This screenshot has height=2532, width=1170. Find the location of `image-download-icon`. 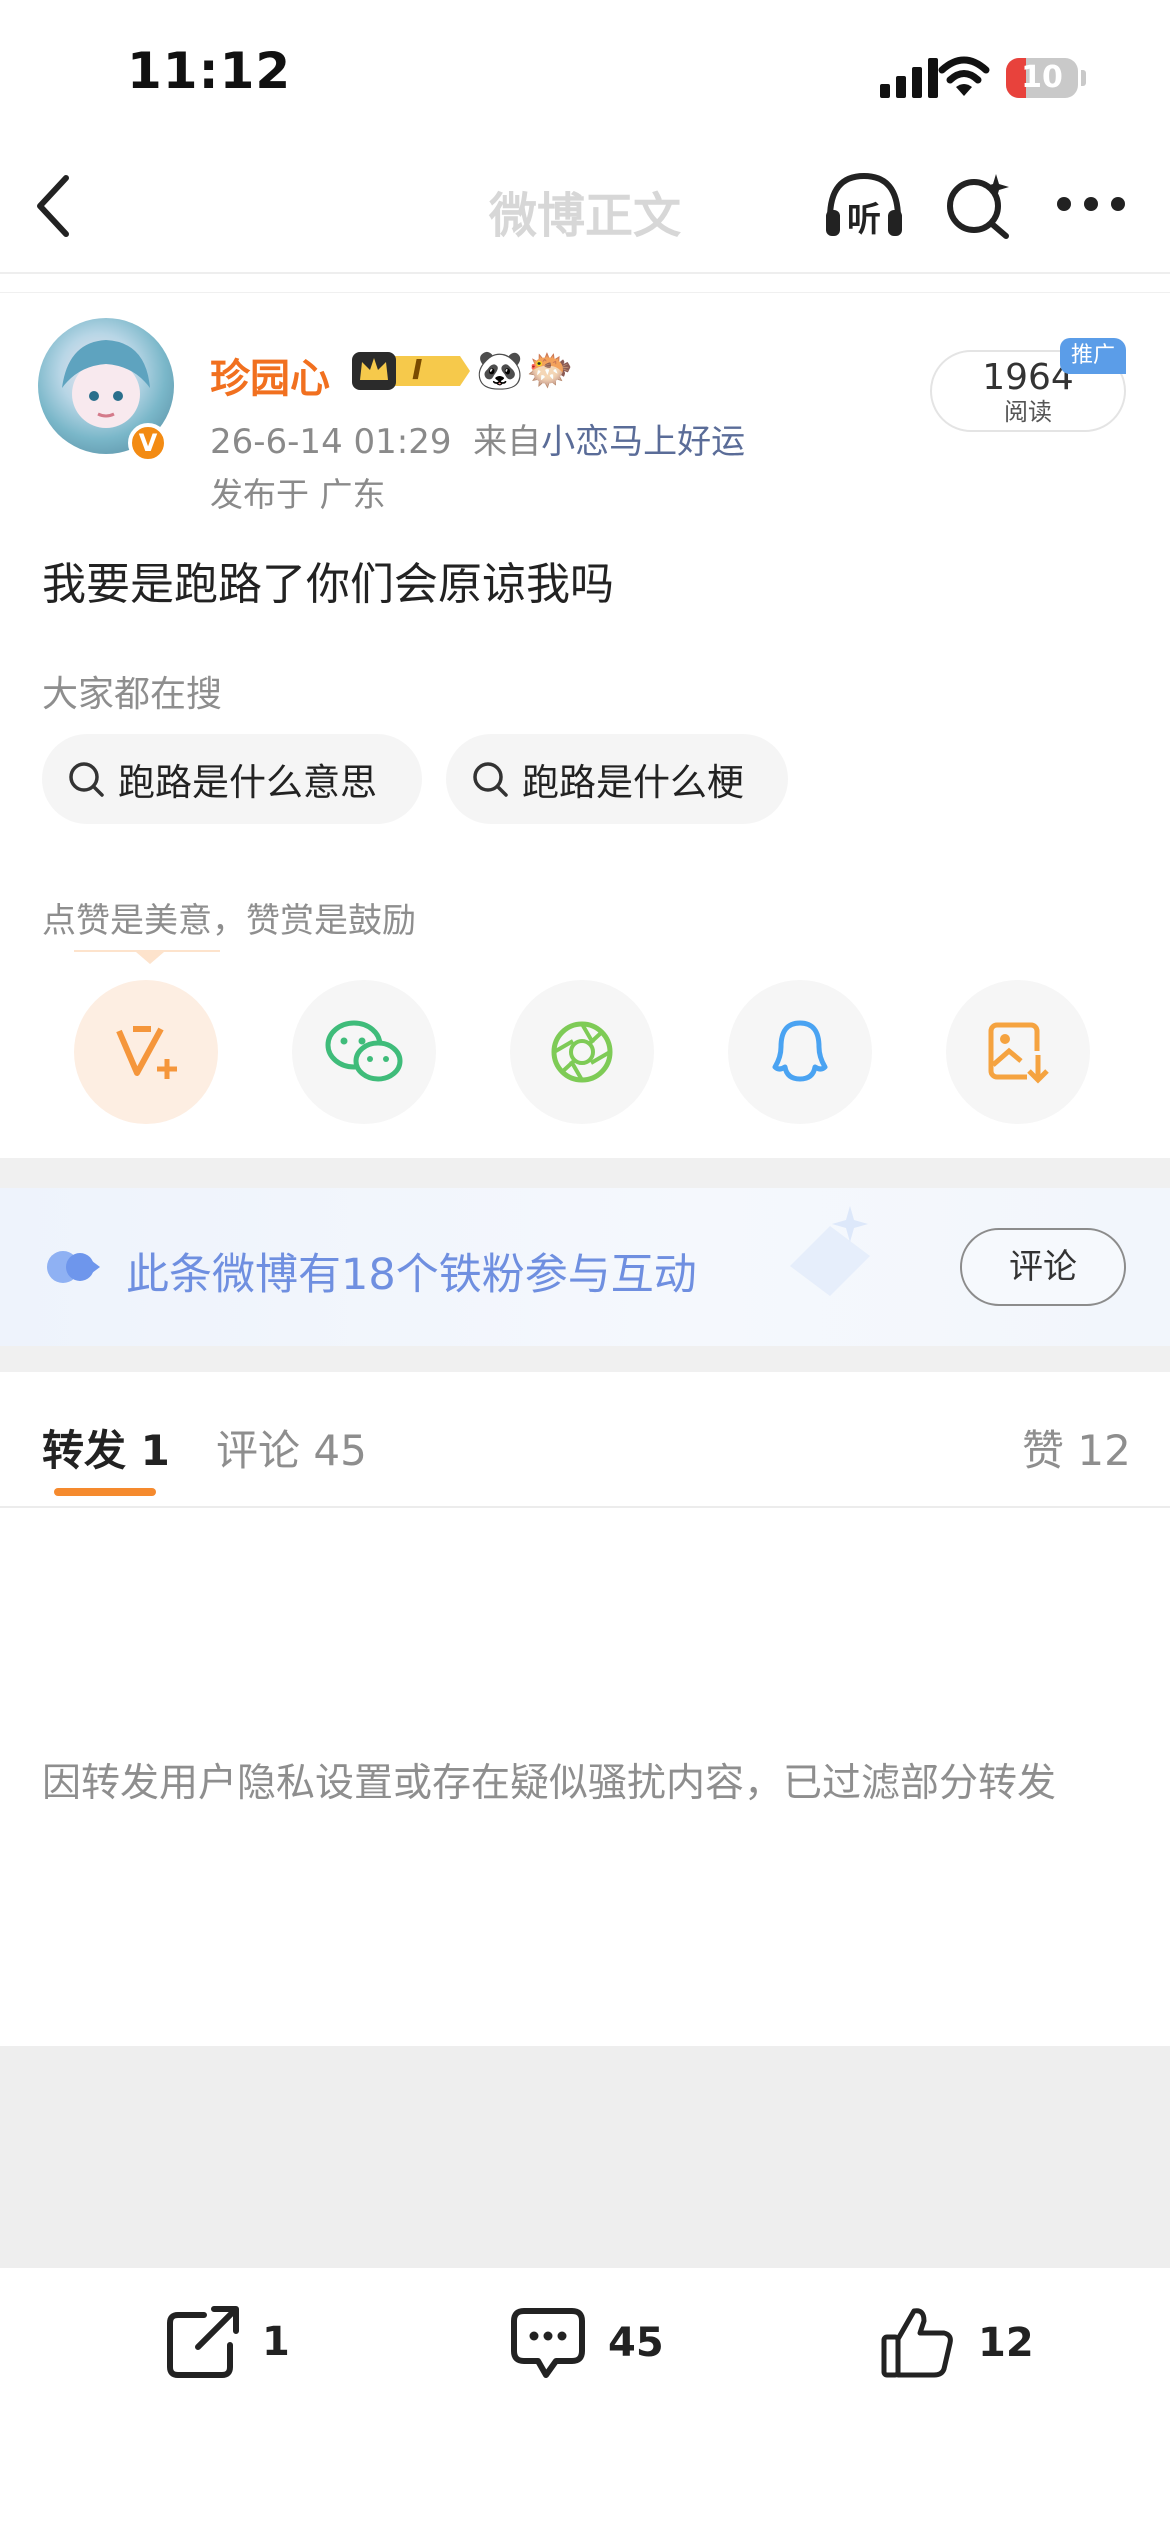

image-download-icon is located at coordinates (1018, 1053).